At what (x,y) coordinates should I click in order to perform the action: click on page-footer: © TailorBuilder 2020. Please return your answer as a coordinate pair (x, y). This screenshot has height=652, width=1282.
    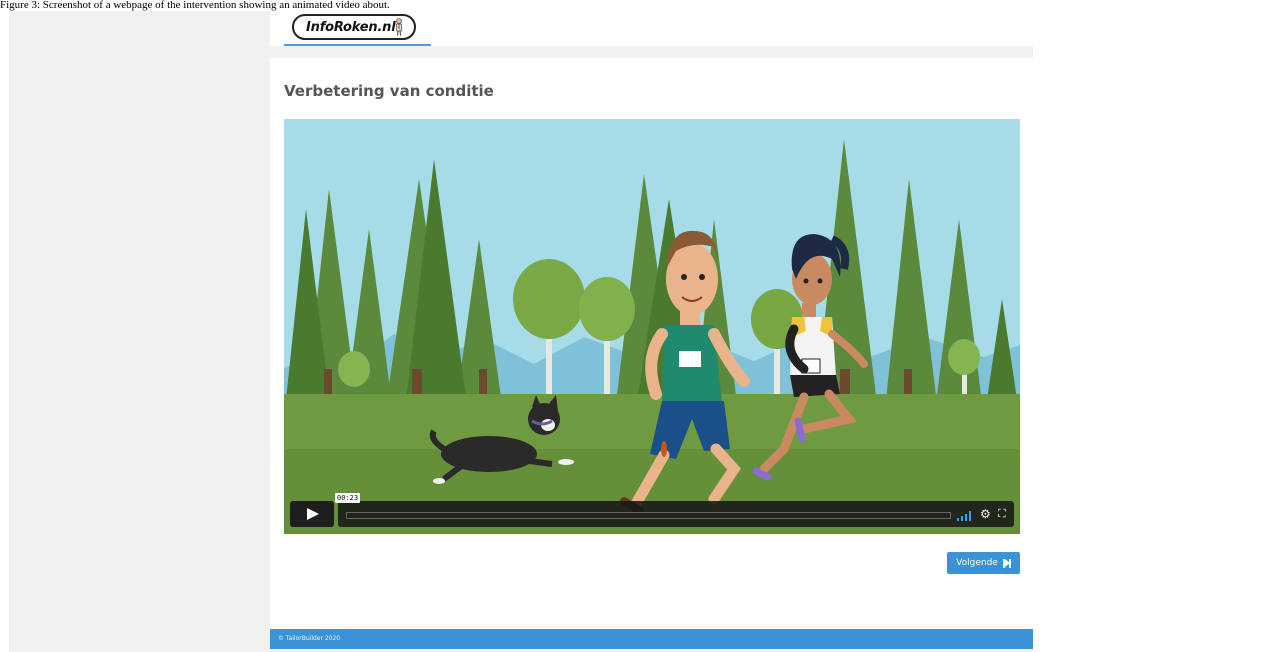
    Looking at the image, I should click on (651, 639).